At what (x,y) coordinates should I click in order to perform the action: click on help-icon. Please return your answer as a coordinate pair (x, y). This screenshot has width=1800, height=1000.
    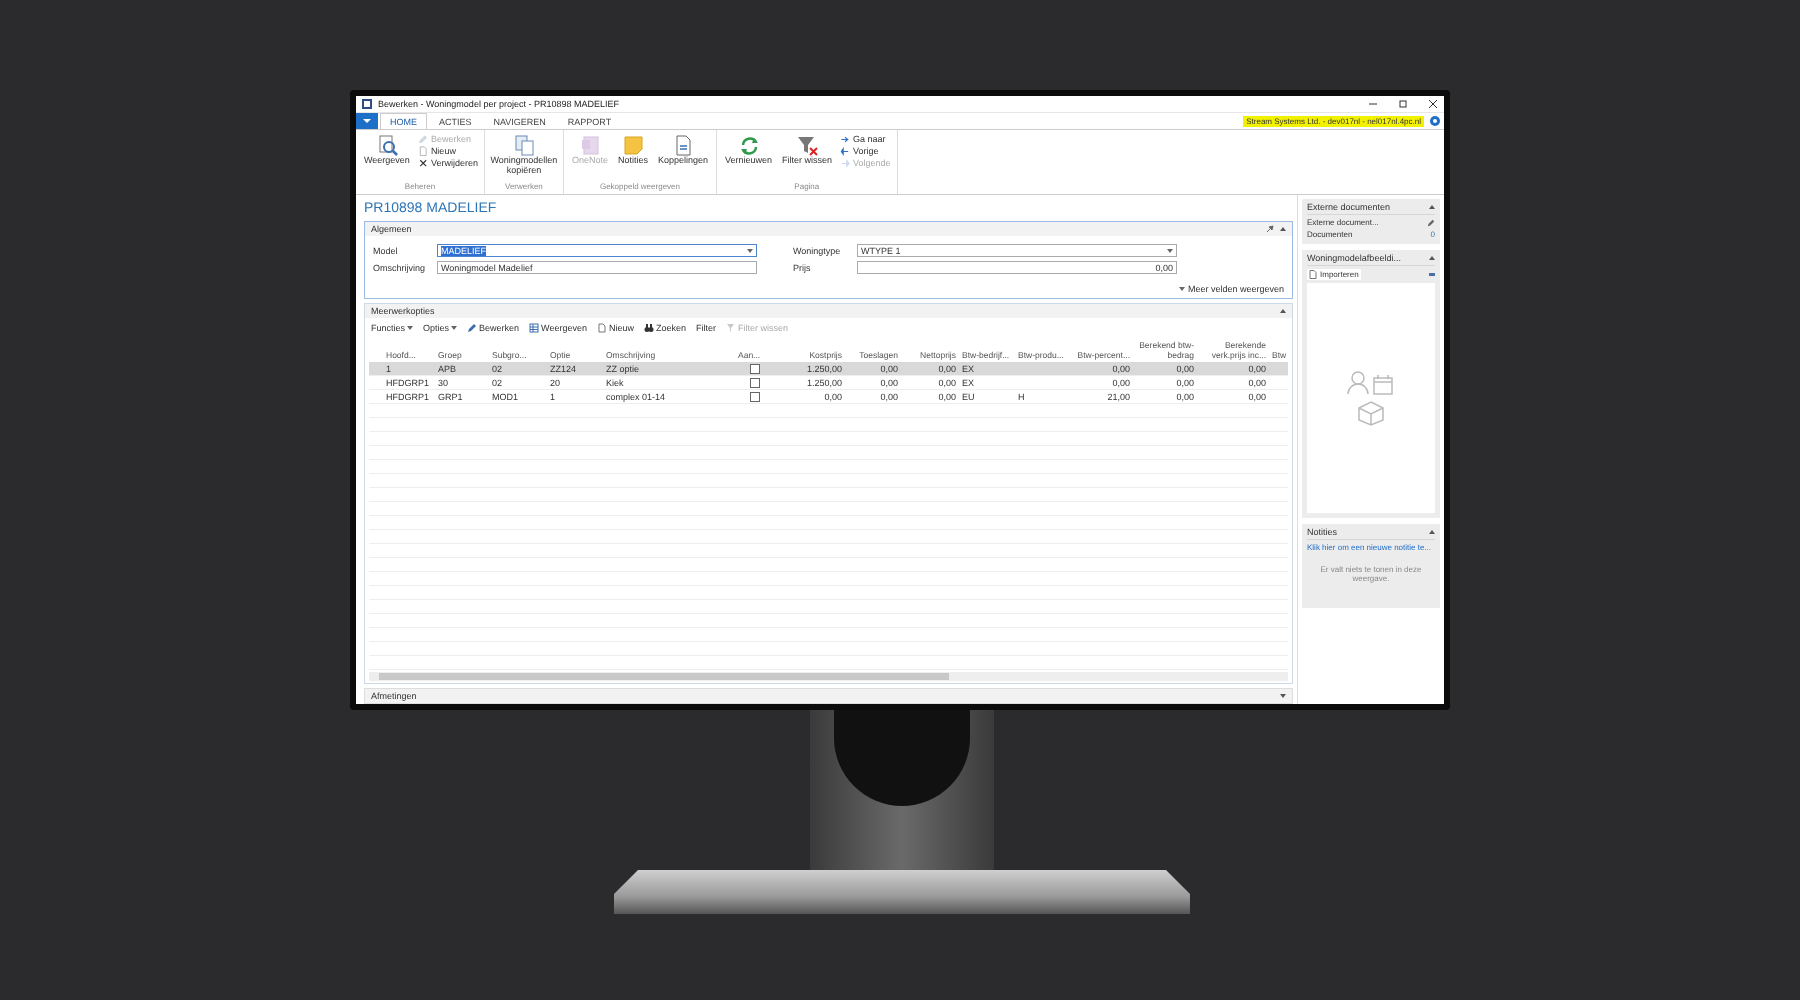
    Looking at the image, I should click on (1435, 121).